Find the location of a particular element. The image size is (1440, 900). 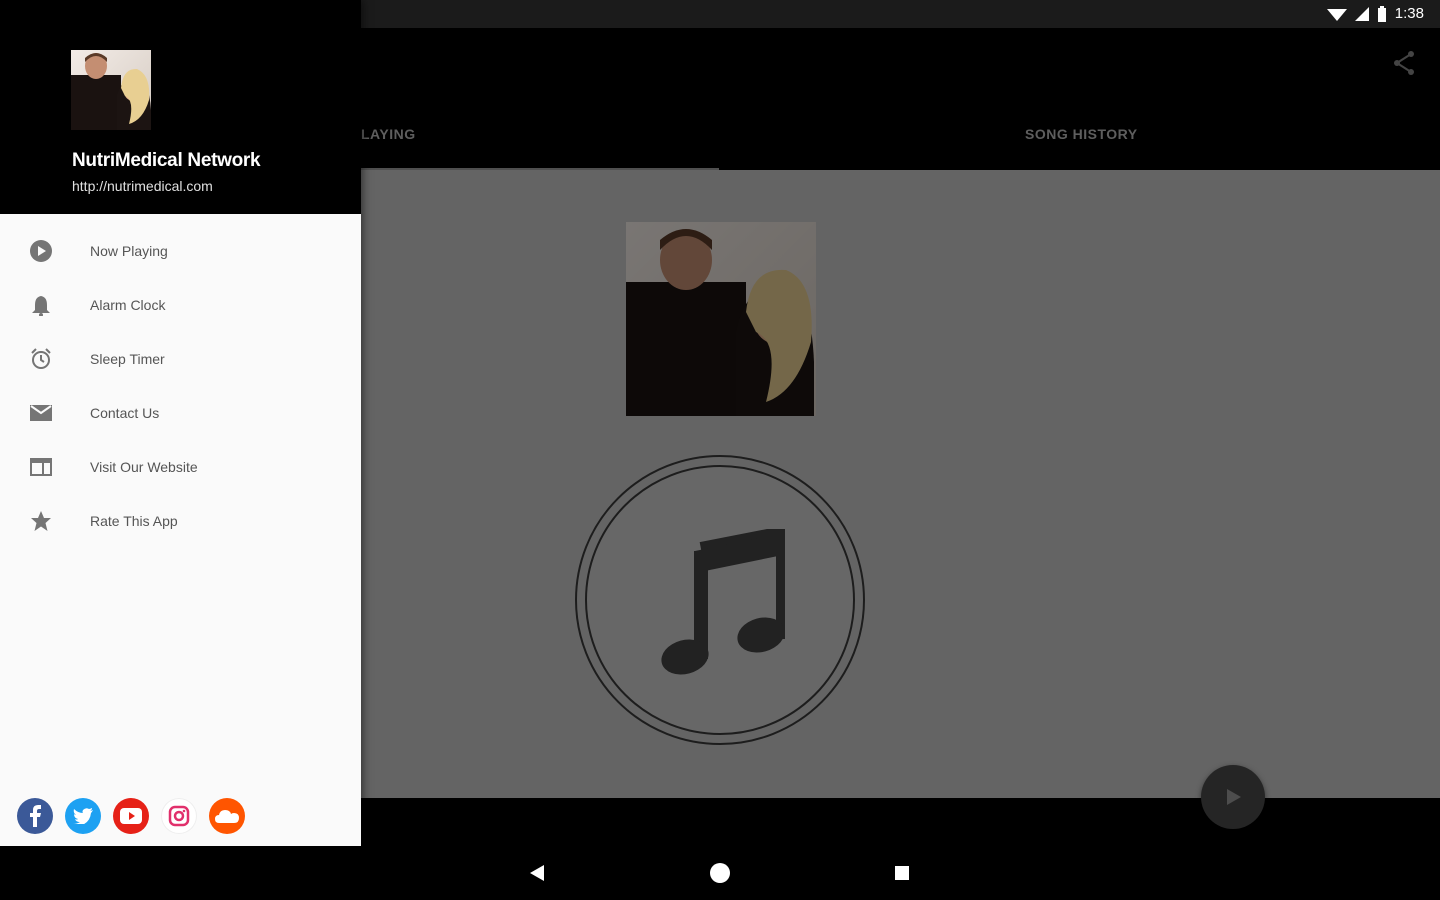

menu-item-visit-website: Visit Our Website is located at coordinates (180, 467).